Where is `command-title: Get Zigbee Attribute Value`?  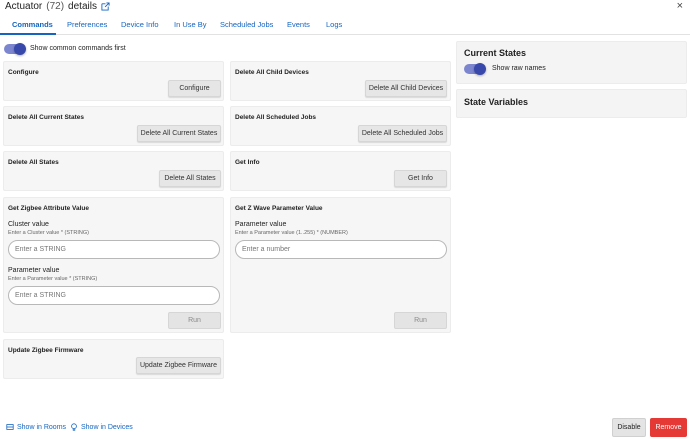 command-title: Get Zigbee Attribute Value is located at coordinates (49, 208).